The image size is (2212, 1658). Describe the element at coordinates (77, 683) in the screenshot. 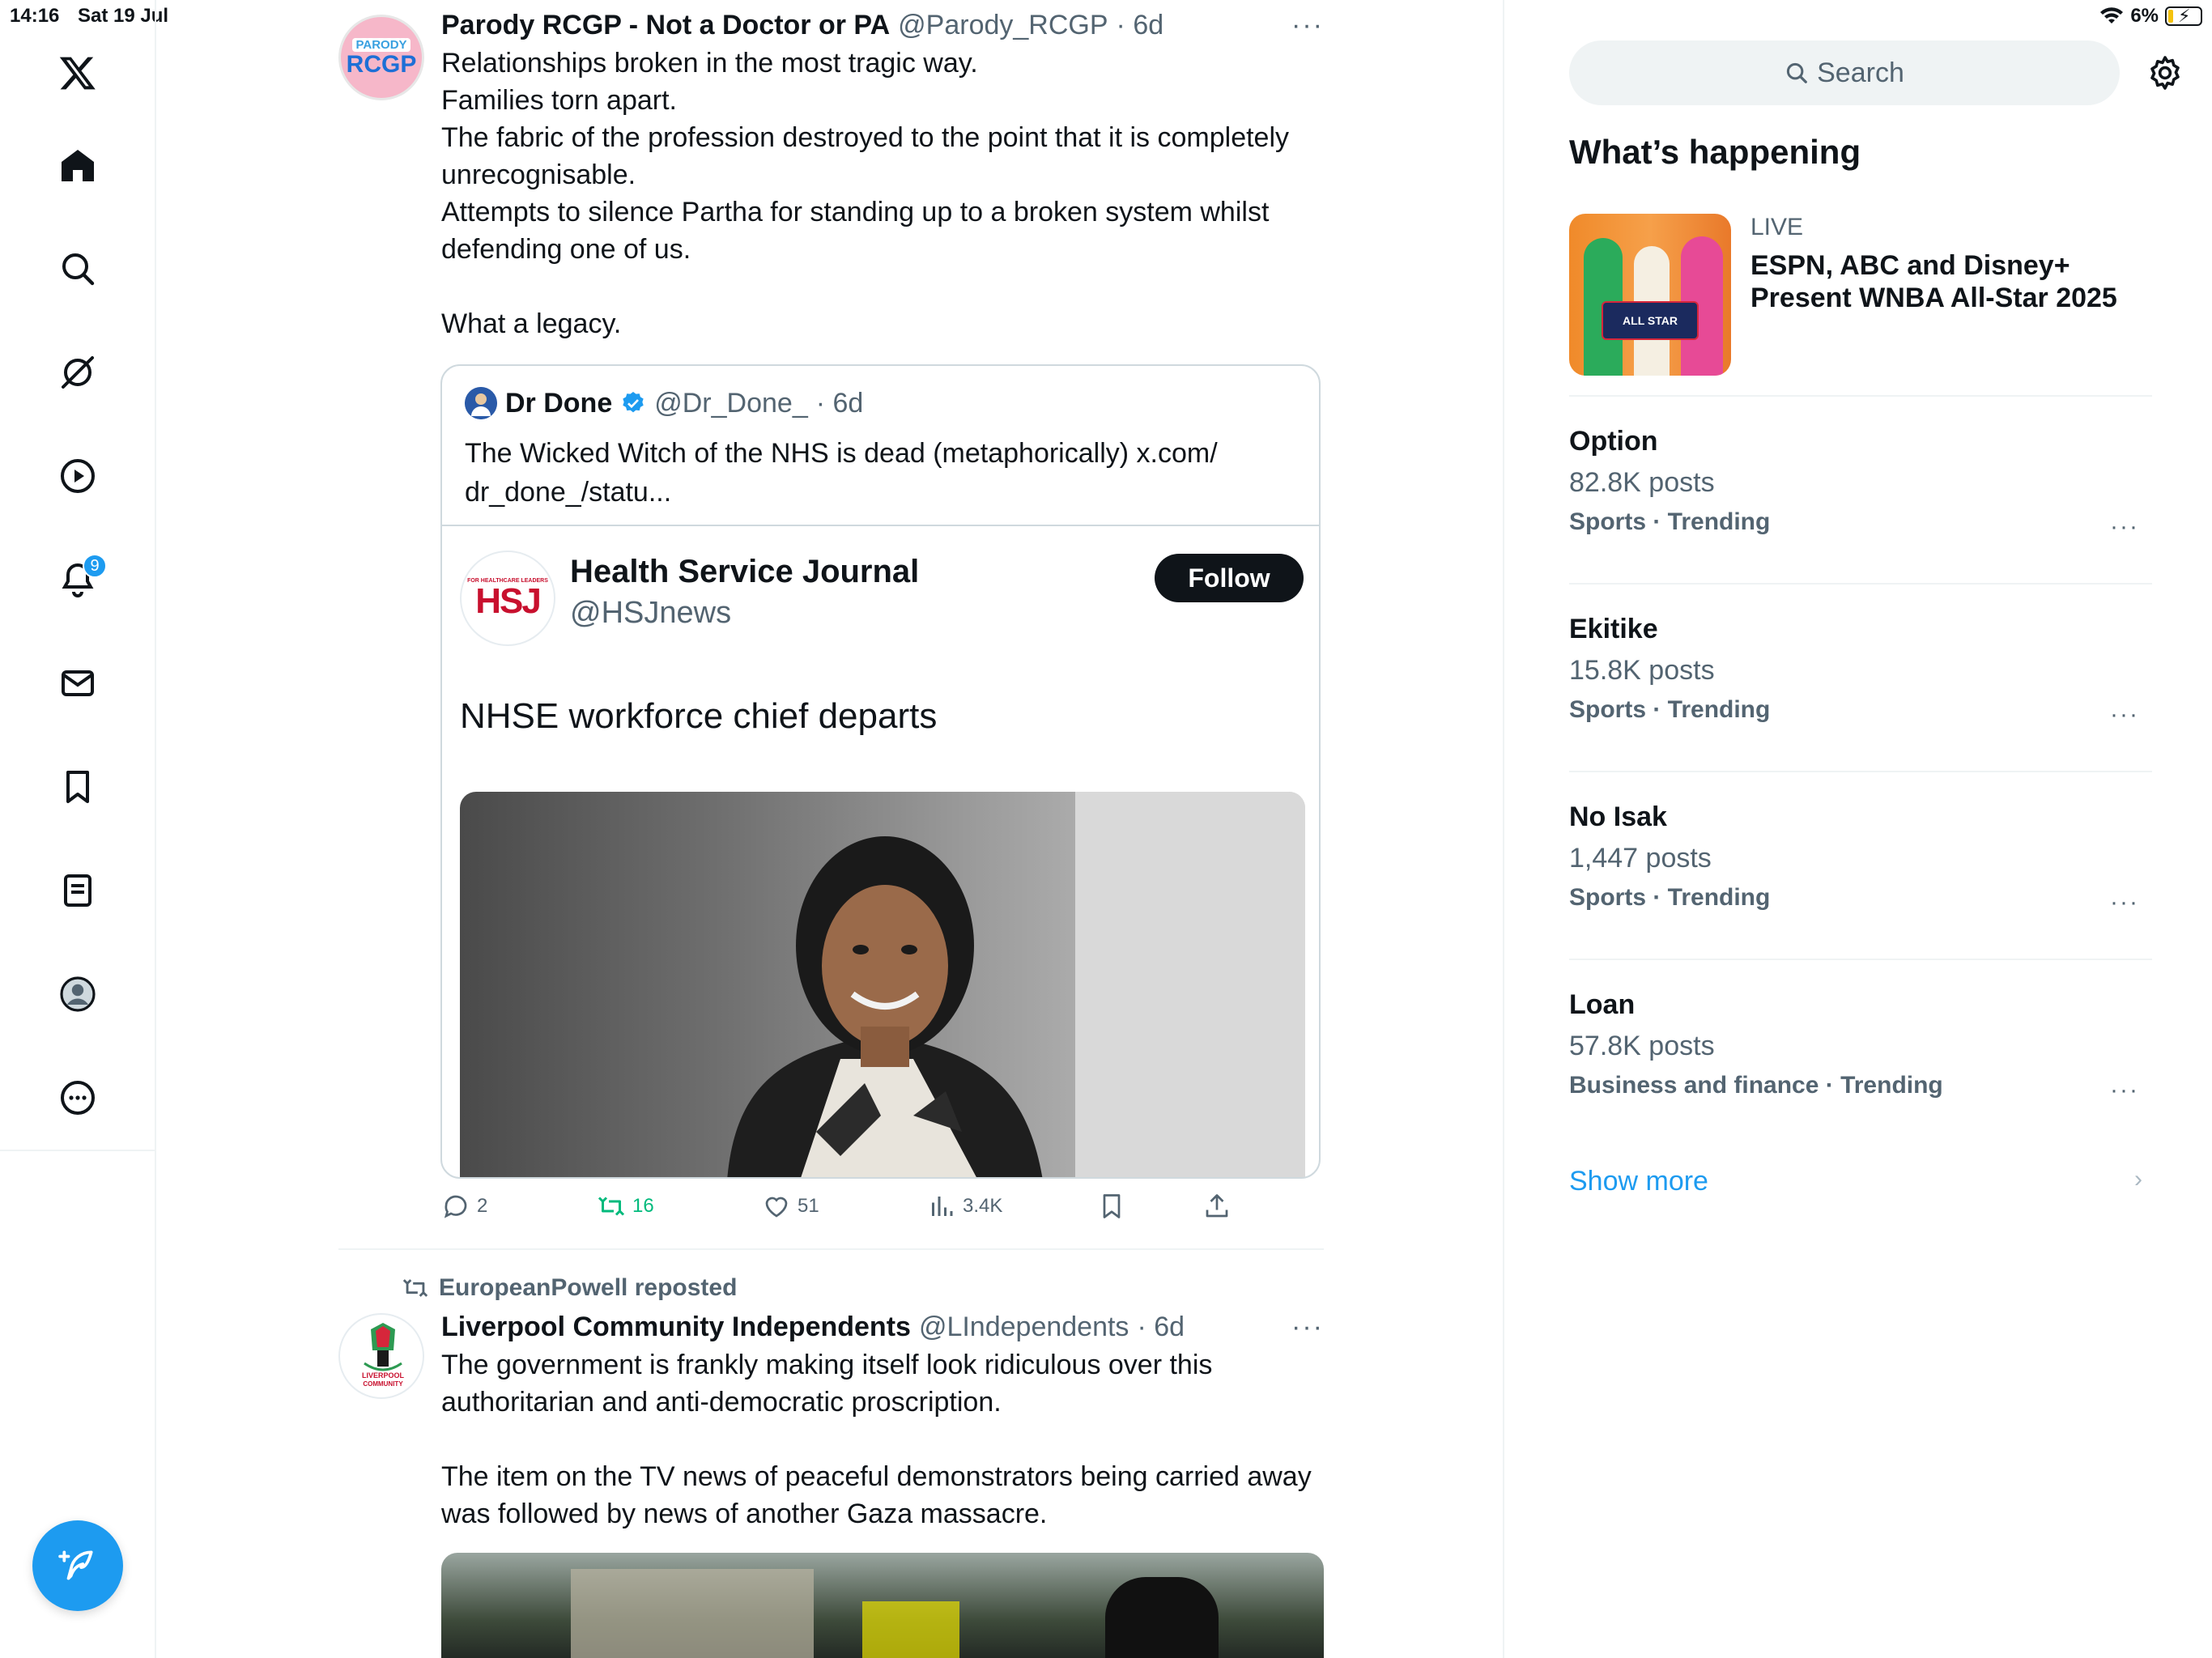

I see `messages-icon` at that location.